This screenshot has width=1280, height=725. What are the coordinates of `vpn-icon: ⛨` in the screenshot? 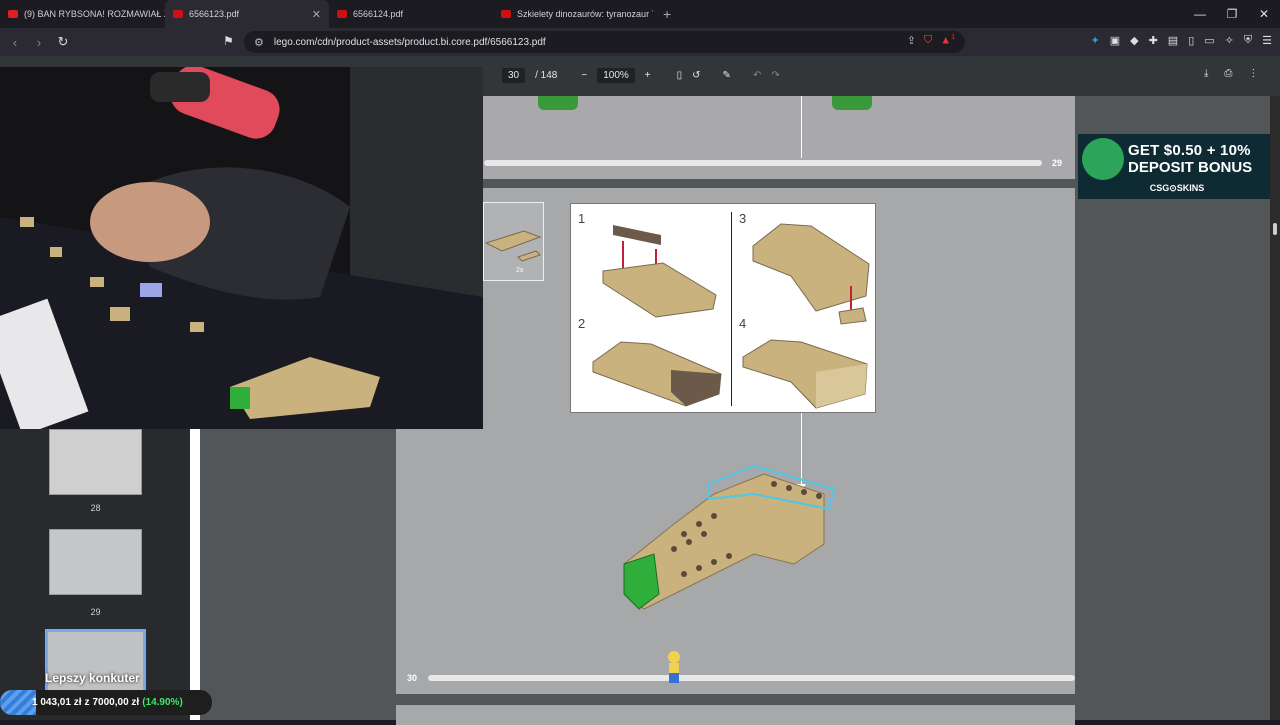 It's located at (1248, 40).